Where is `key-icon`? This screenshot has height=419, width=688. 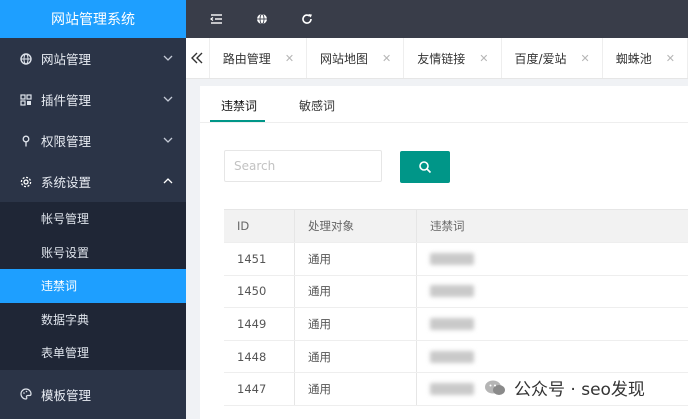 key-icon is located at coordinates (26, 141).